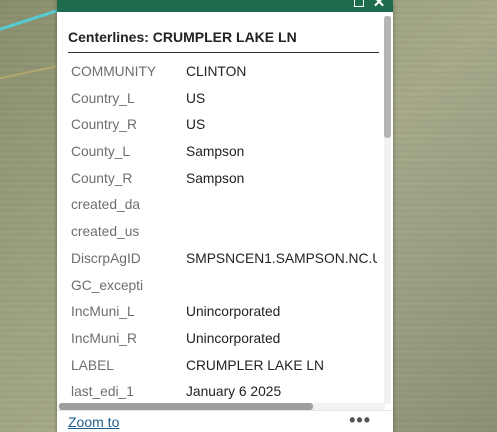 This screenshot has width=497, height=432. What do you see at coordinates (224, 287) in the screenshot?
I see `attribute-row: GC_excepti` at bounding box center [224, 287].